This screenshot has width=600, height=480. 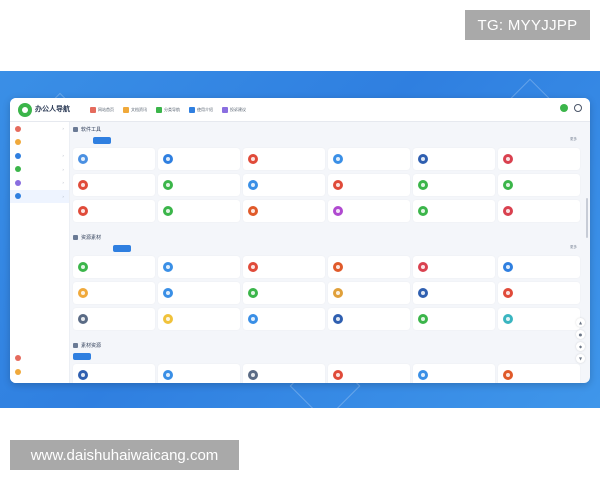 What do you see at coordinates (102, 109) in the screenshot?
I see `nav-item-0: 网站首页` at bounding box center [102, 109].